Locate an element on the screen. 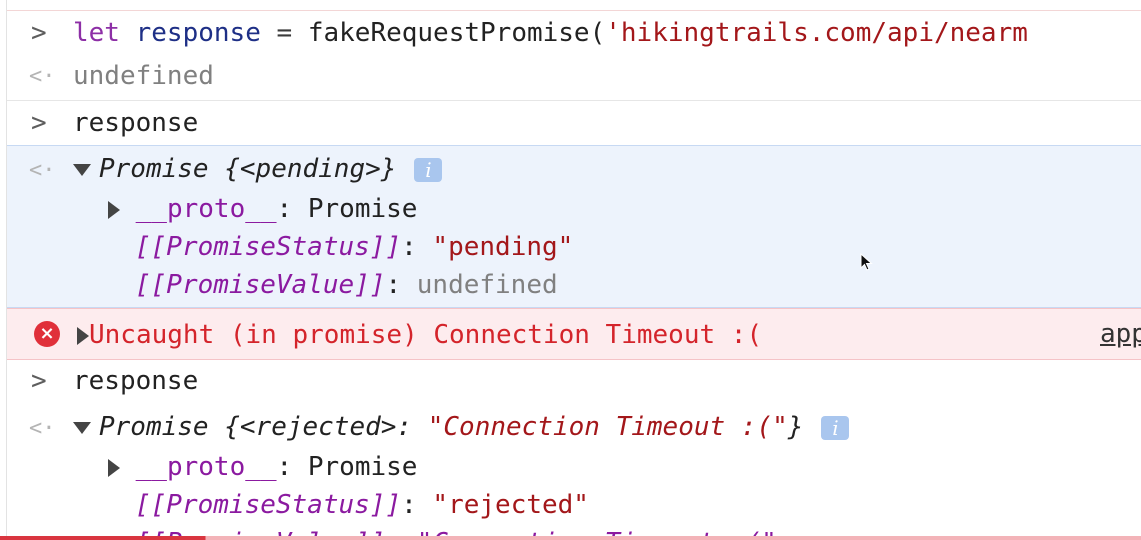  keyword-token: let is located at coordinates (96, 33).